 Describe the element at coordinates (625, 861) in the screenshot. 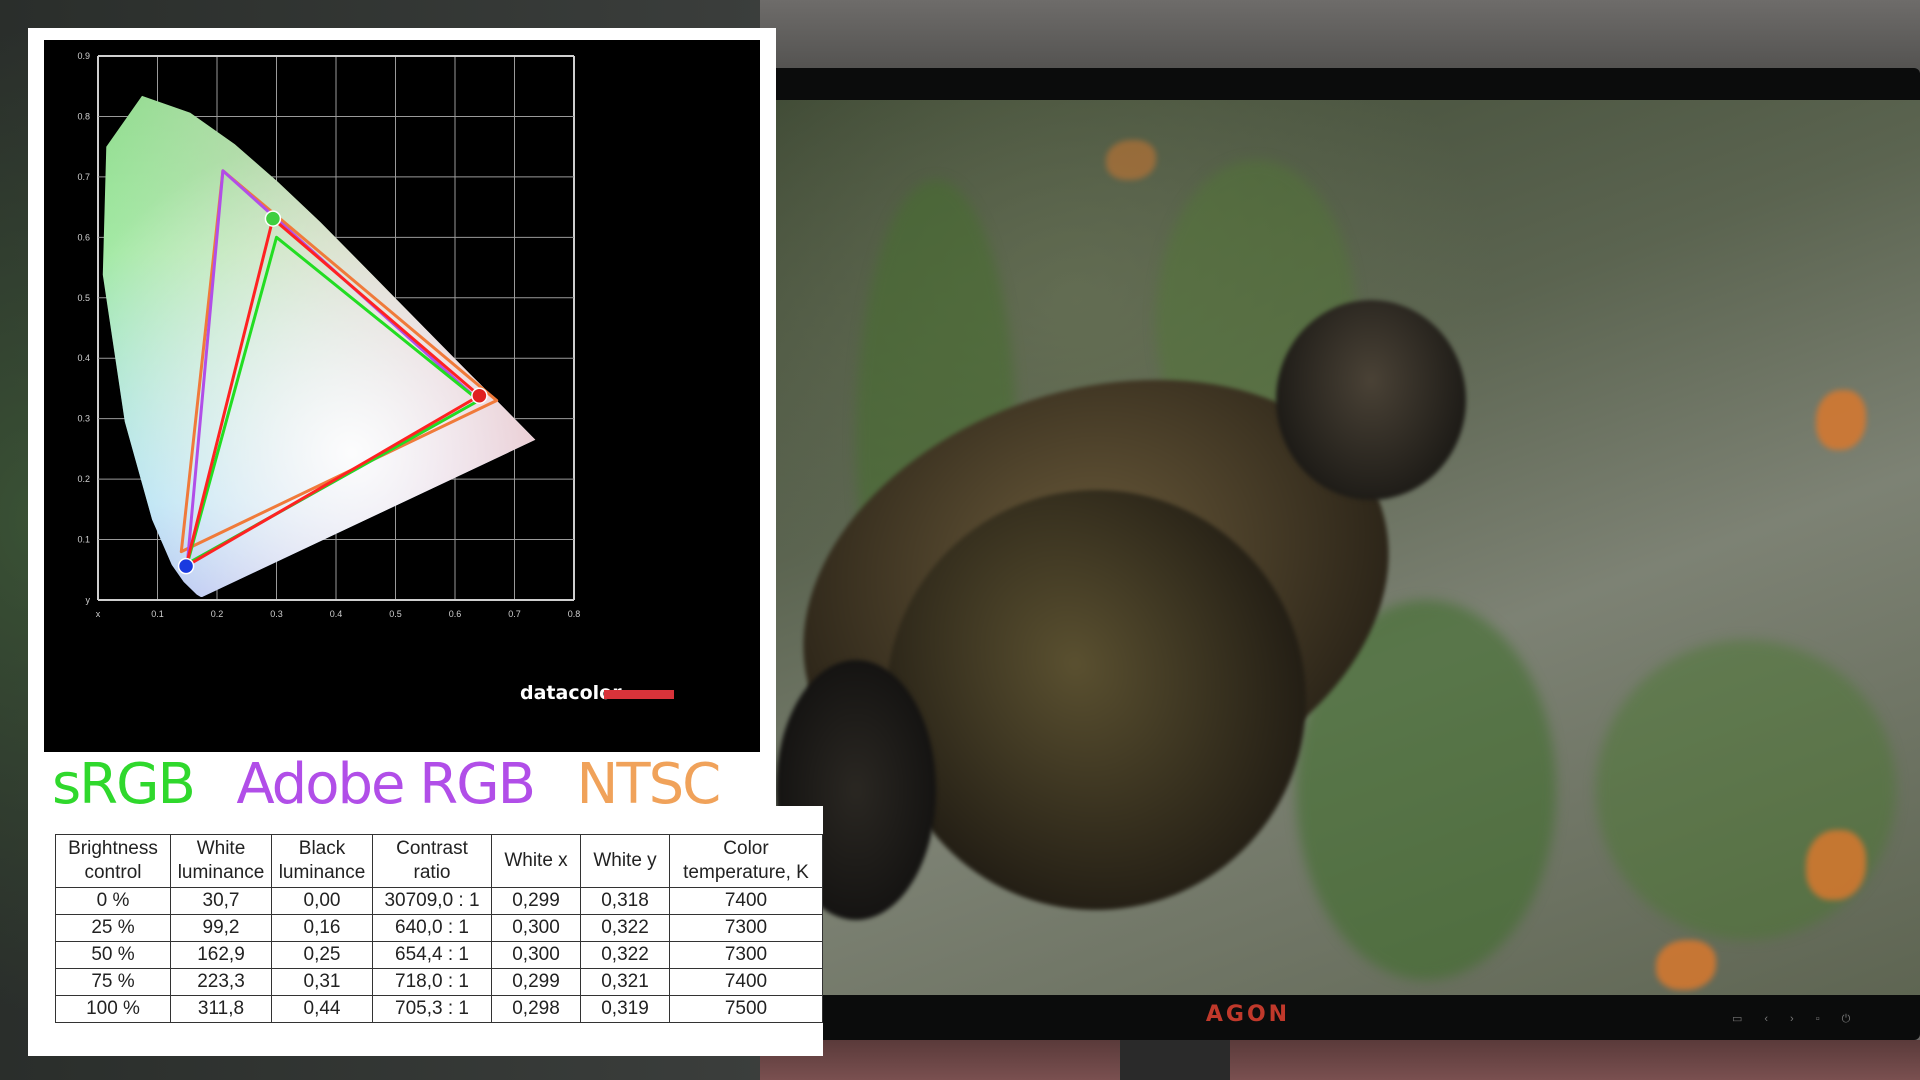

I see `table-header-cell: White y` at that location.